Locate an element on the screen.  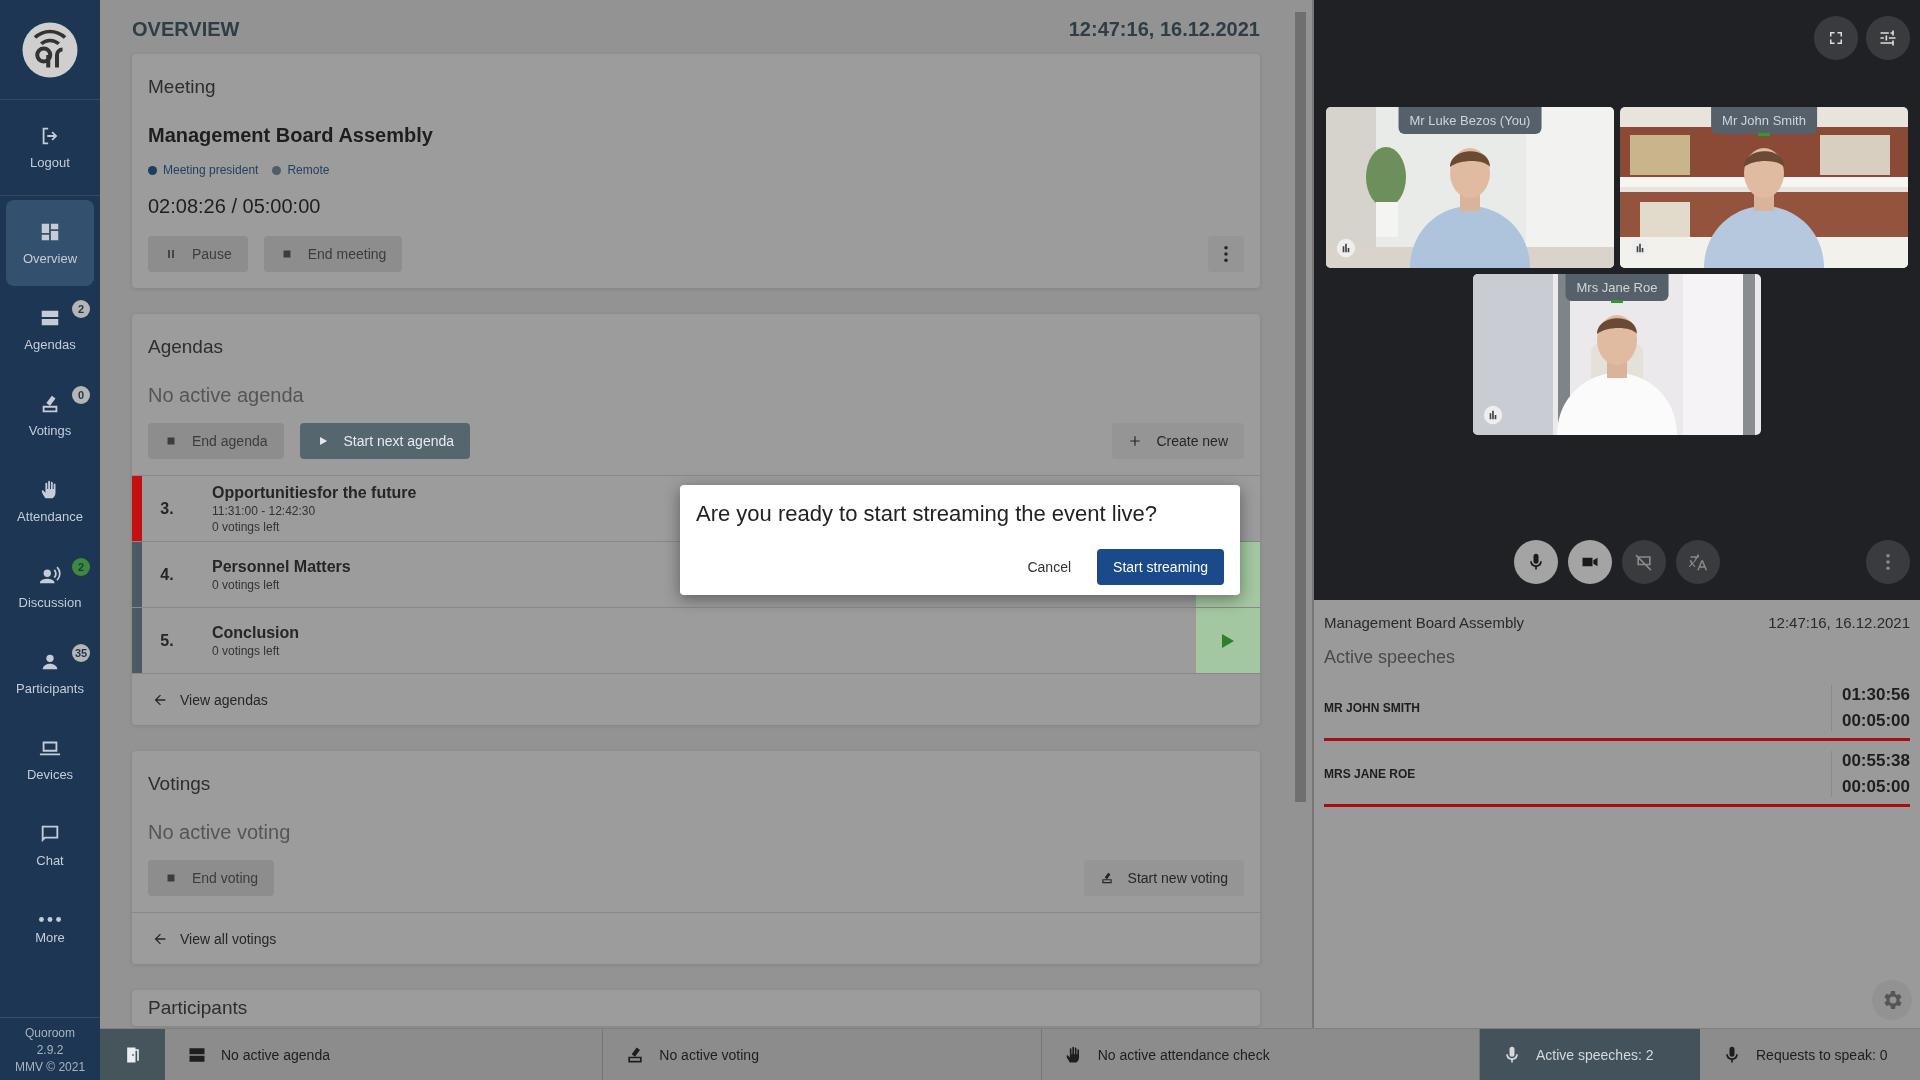
exit-button is located at coordinates (132, 1054).